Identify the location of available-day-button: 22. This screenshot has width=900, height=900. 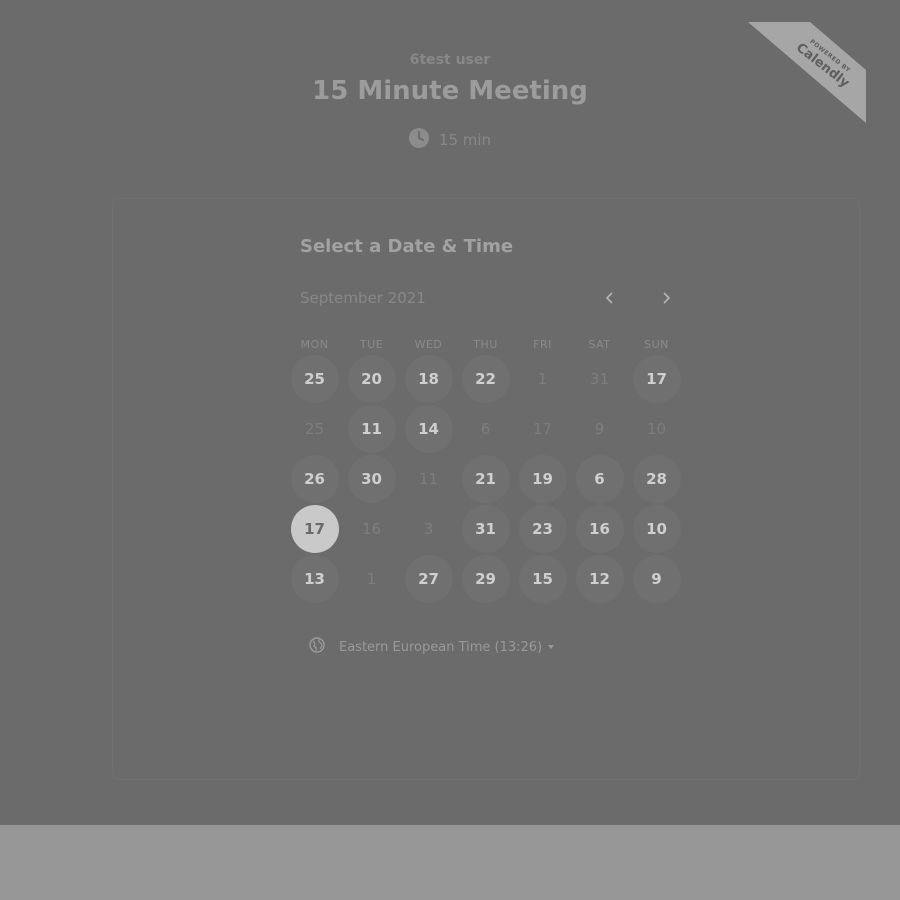
(485, 379).